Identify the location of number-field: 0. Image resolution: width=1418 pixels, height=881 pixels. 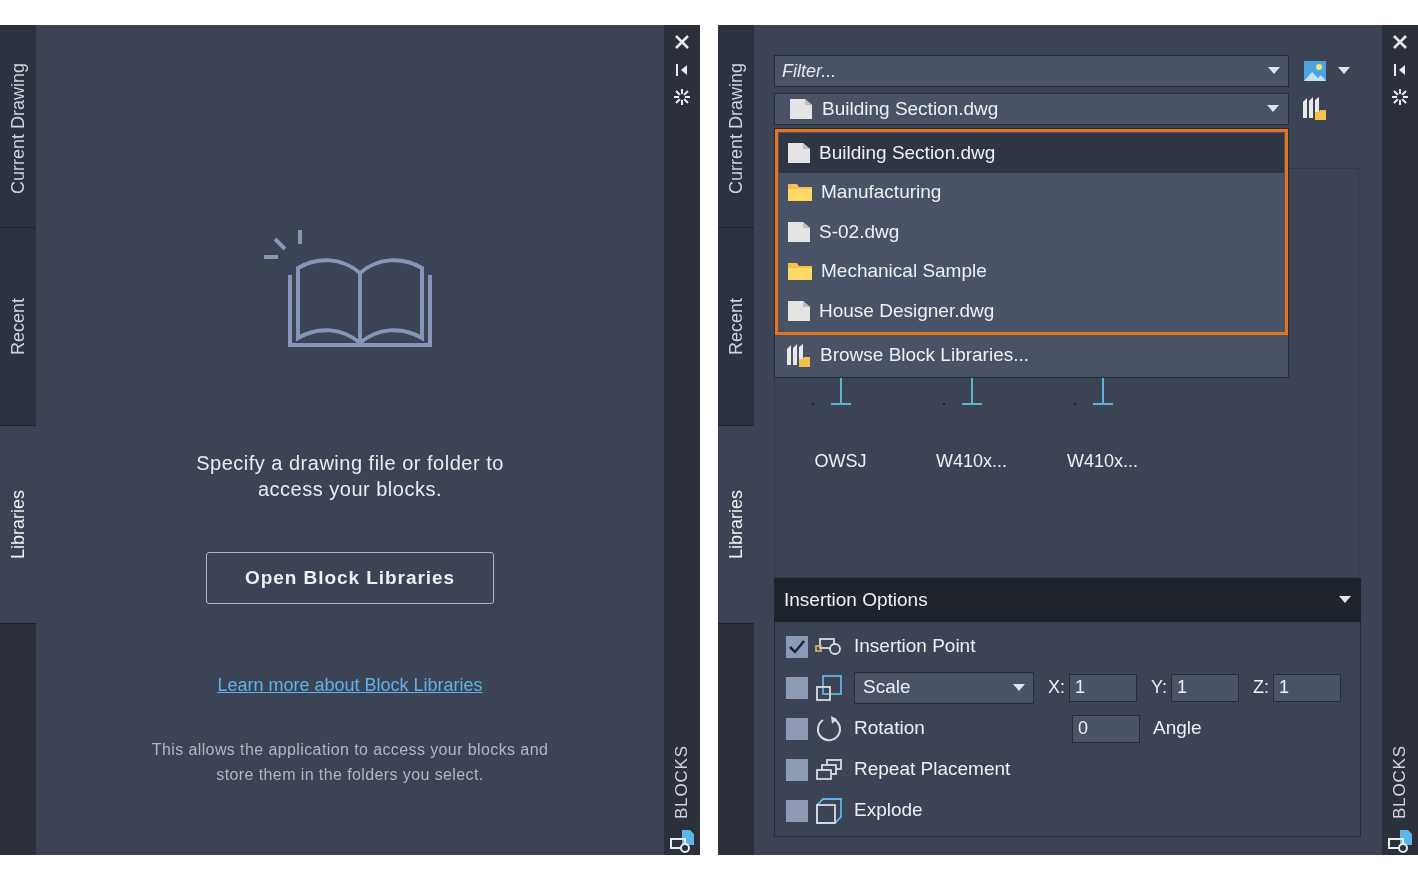
(1106, 728).